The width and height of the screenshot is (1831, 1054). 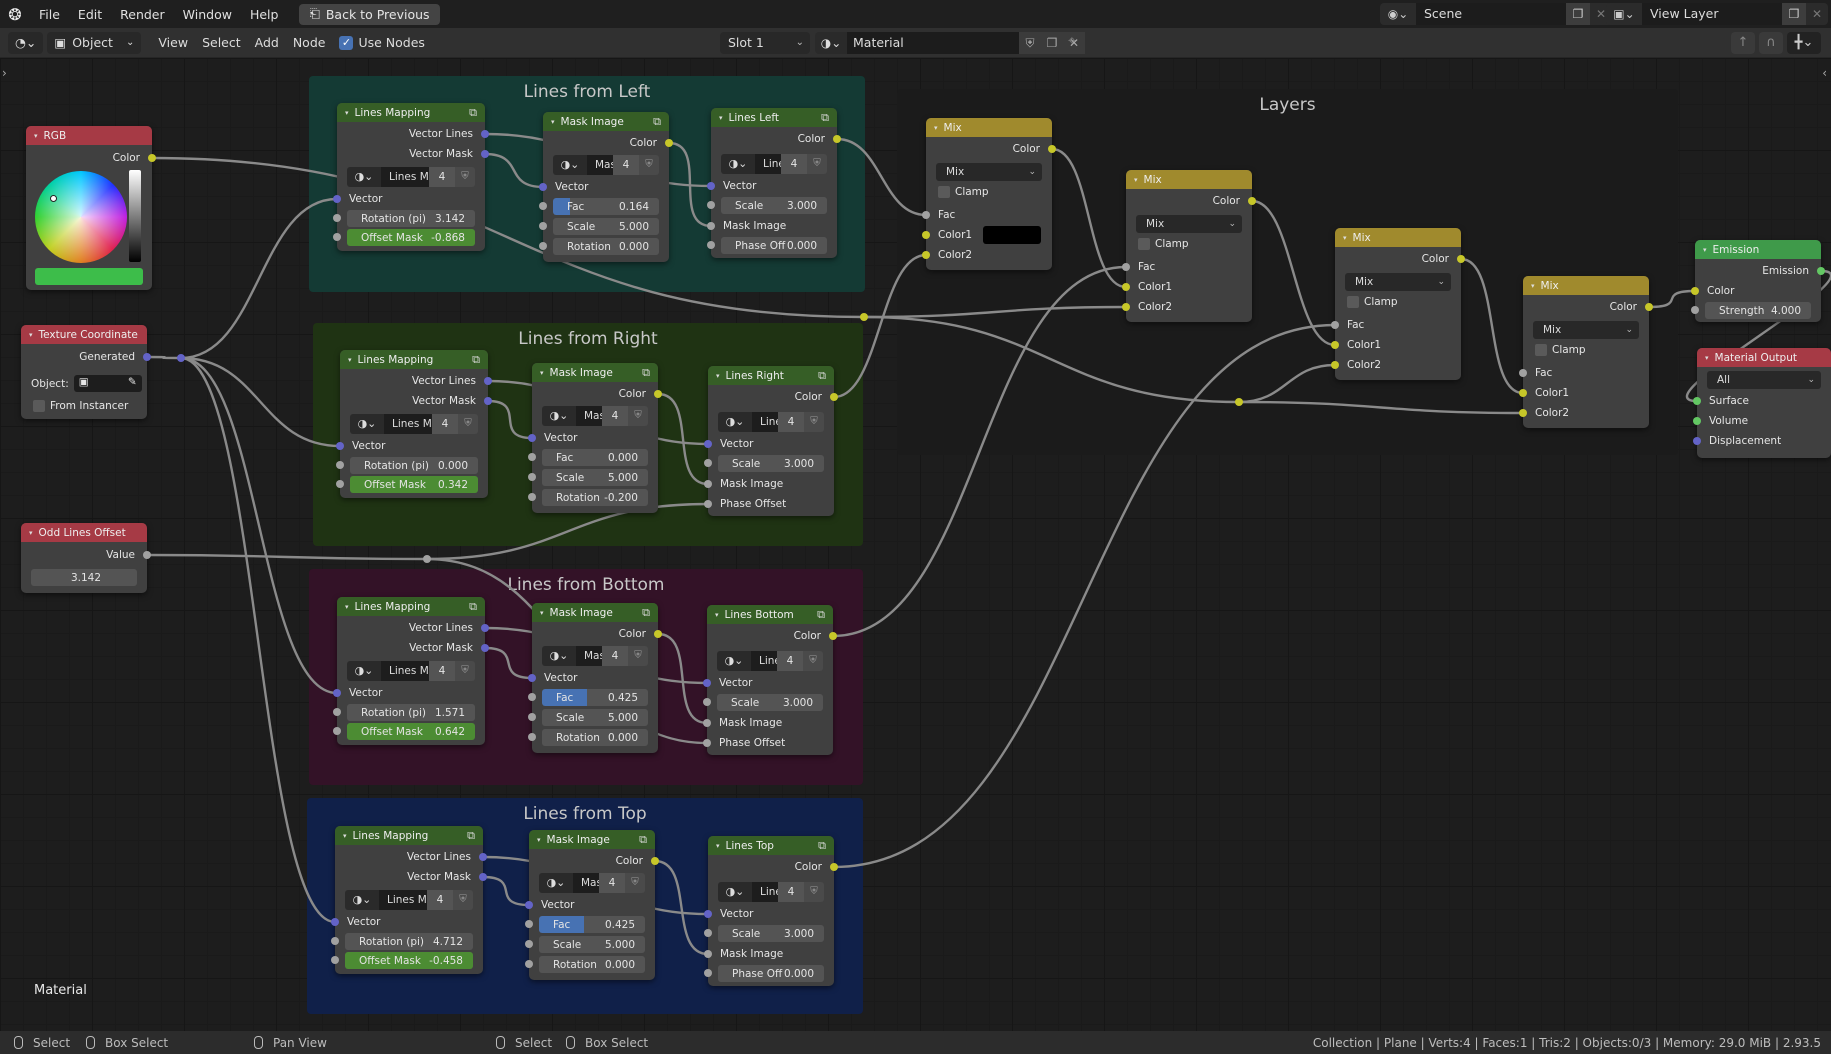 I want to click on node-header: ▾ Lines Bottom ⧉, so click(x=770, y=614).